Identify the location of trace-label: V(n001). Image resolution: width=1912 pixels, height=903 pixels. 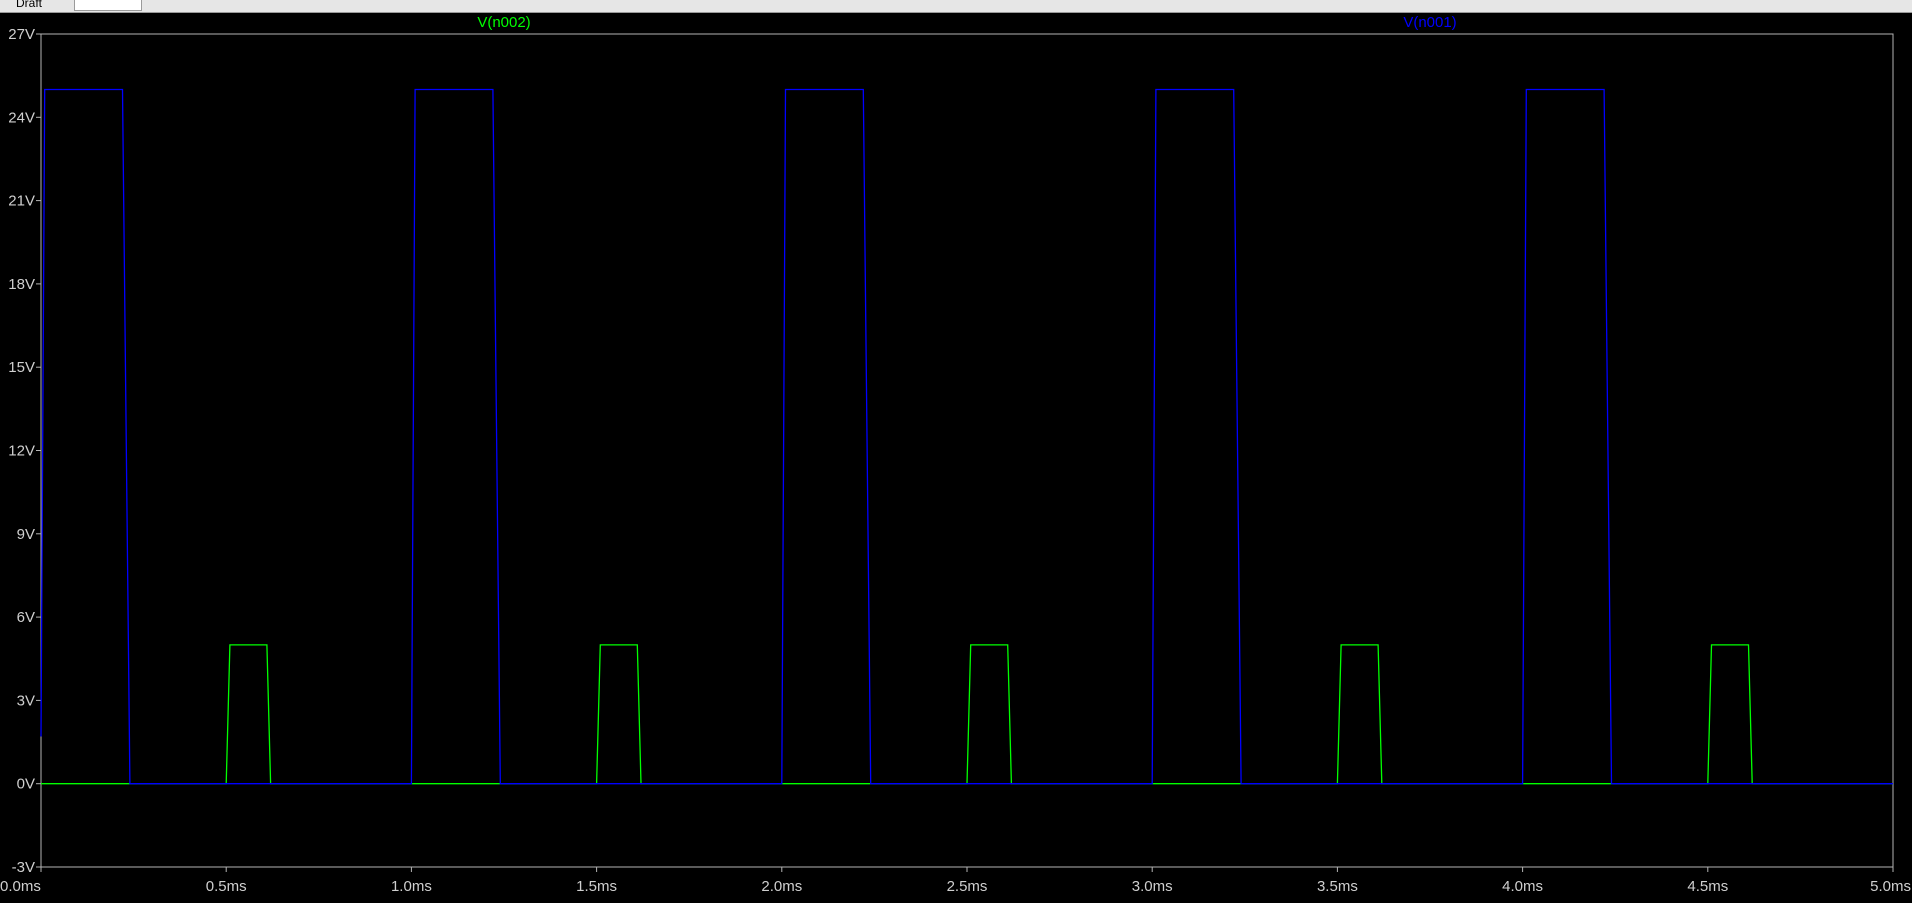
(1429, 22).